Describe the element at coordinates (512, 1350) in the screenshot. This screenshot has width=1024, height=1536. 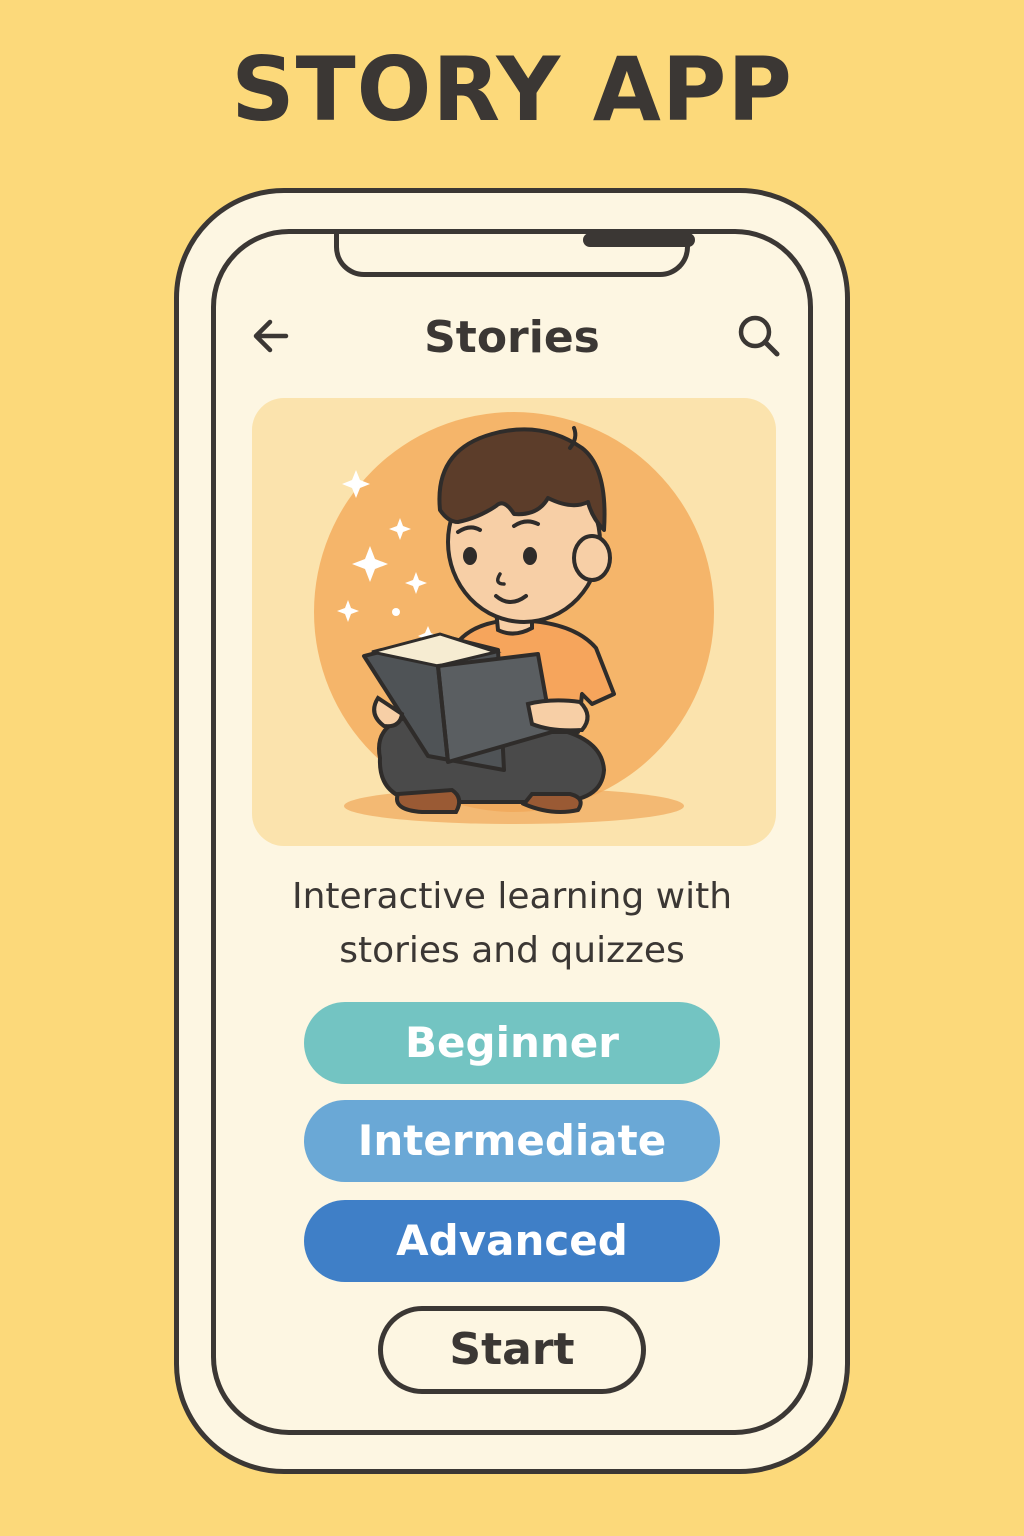
I see `start-button: Start` at that location.